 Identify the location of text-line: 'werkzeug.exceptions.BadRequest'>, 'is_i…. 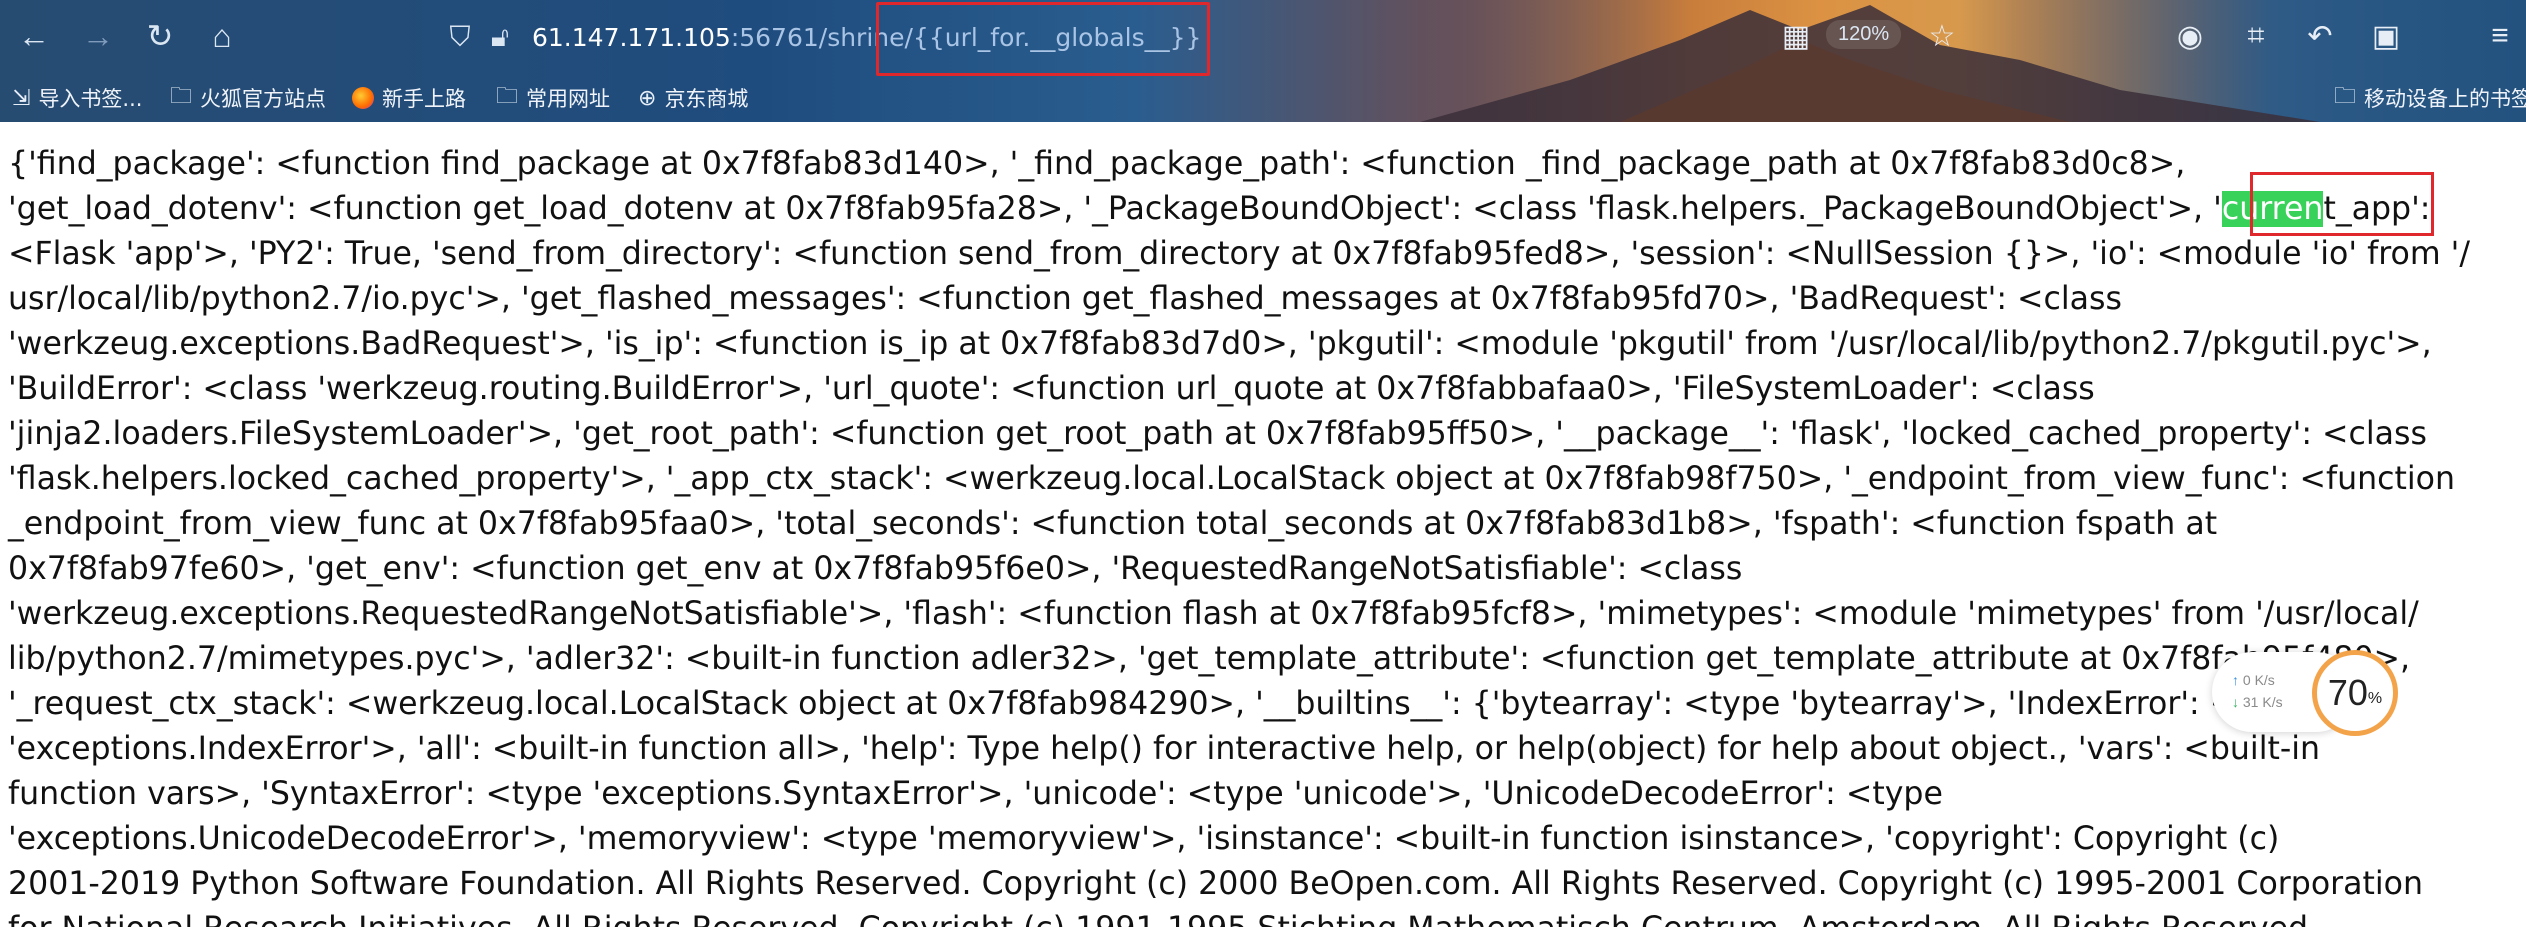
(1220, 344).